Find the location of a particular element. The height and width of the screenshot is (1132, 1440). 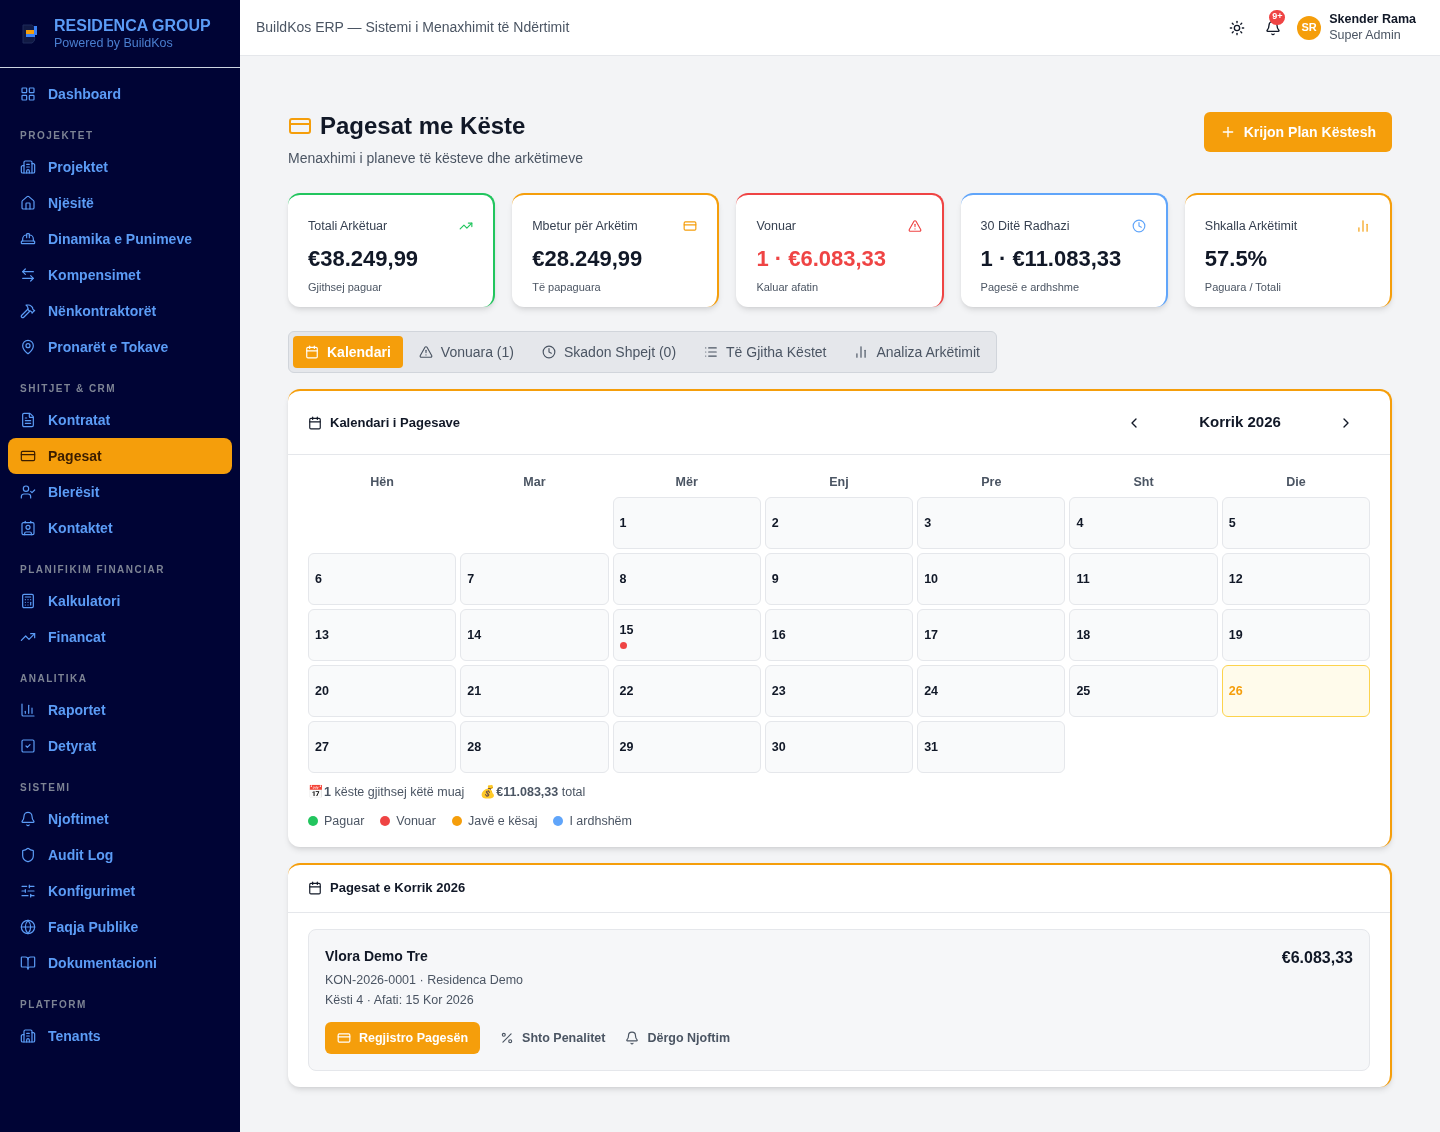

nav-item: Pronarët e Tokave is located at coordinates (120, 347).